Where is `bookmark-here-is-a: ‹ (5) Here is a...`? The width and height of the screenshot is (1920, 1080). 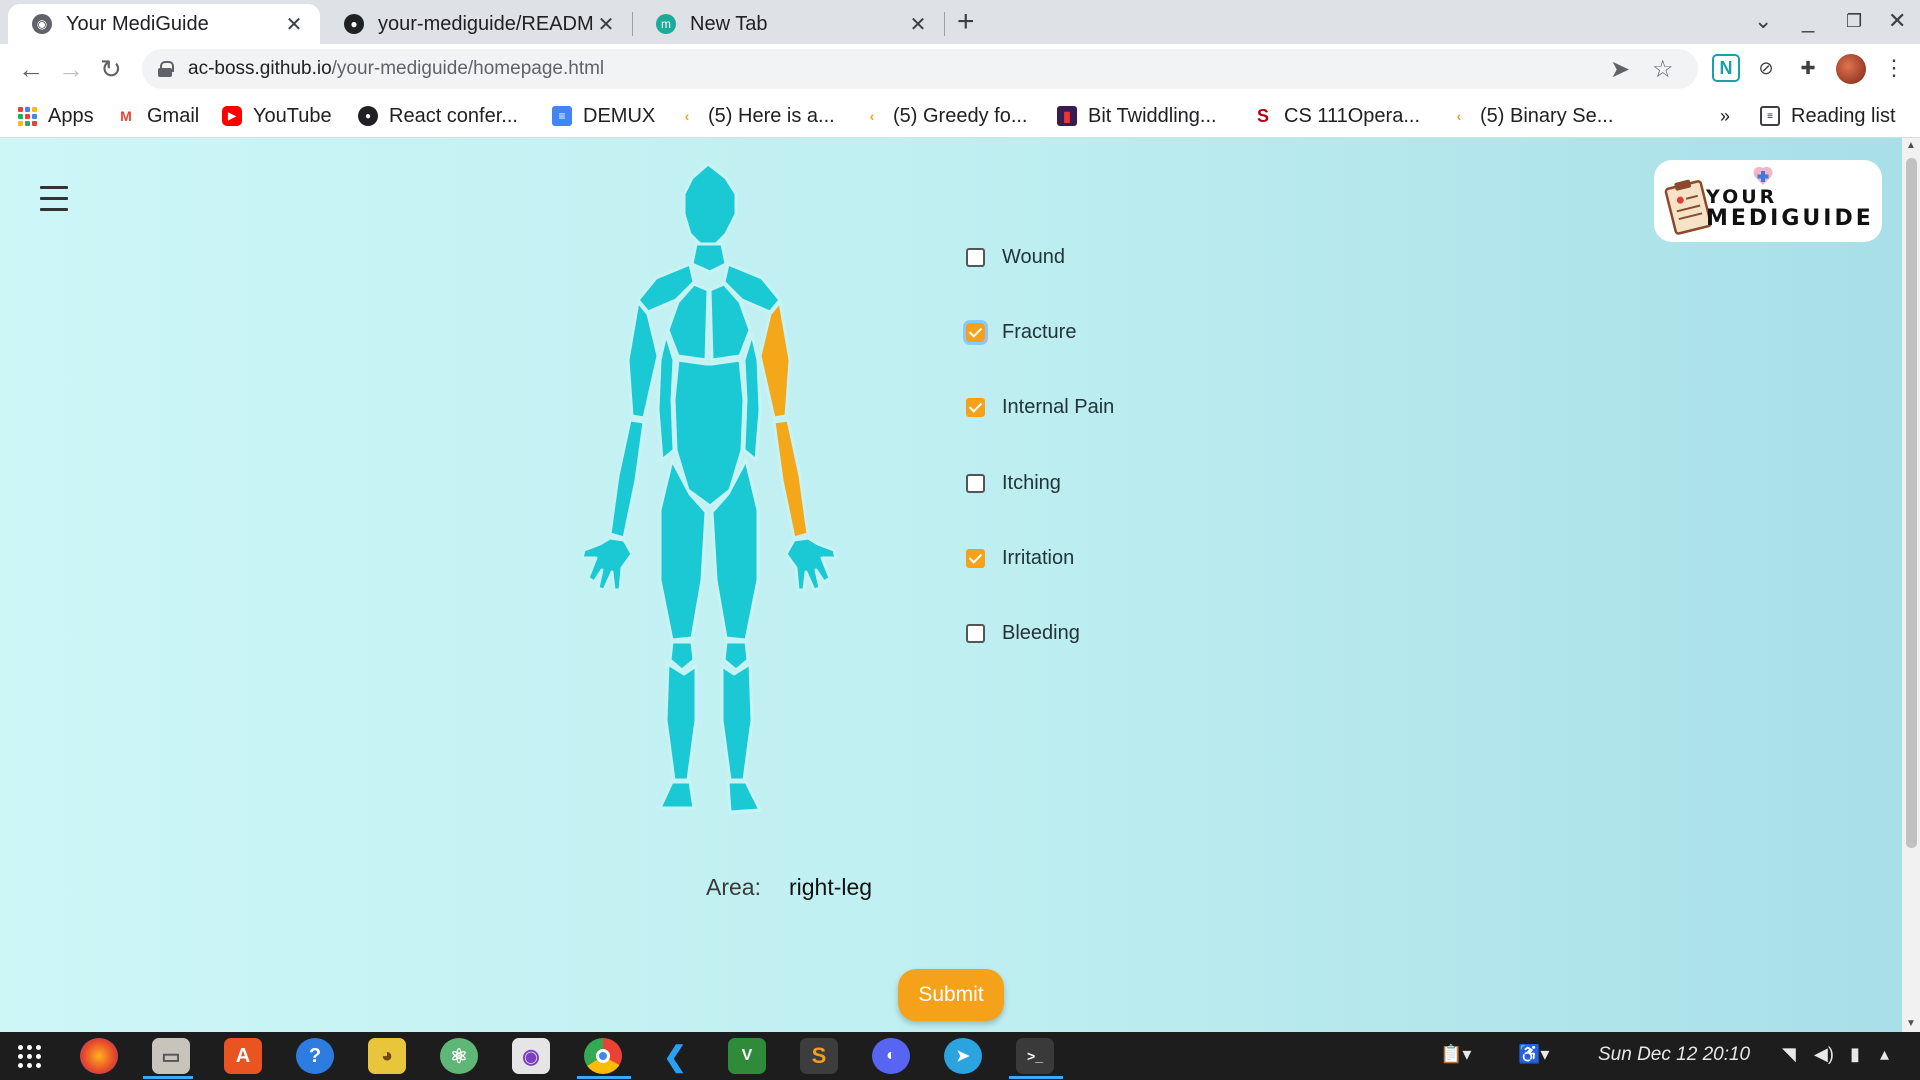
bookmark-here-is-a: ‹ (5) Here is a... is located at coordinates (756, 116).